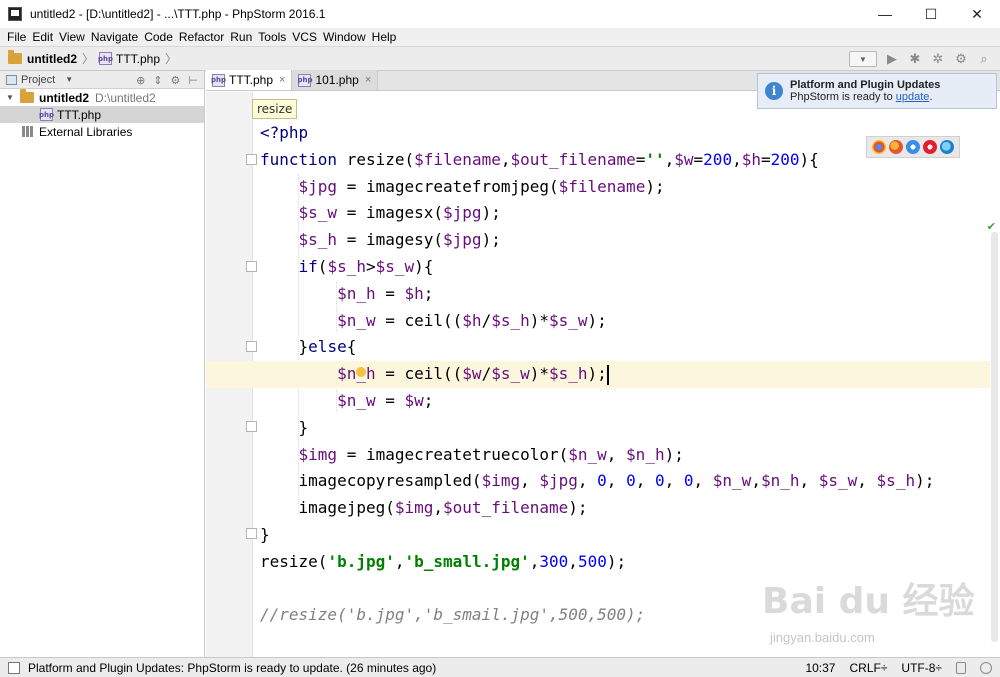 The width and height of the screenshot is (1000, 677). I want to click on collapse-all-icon: ⇕, so click(157, 80).